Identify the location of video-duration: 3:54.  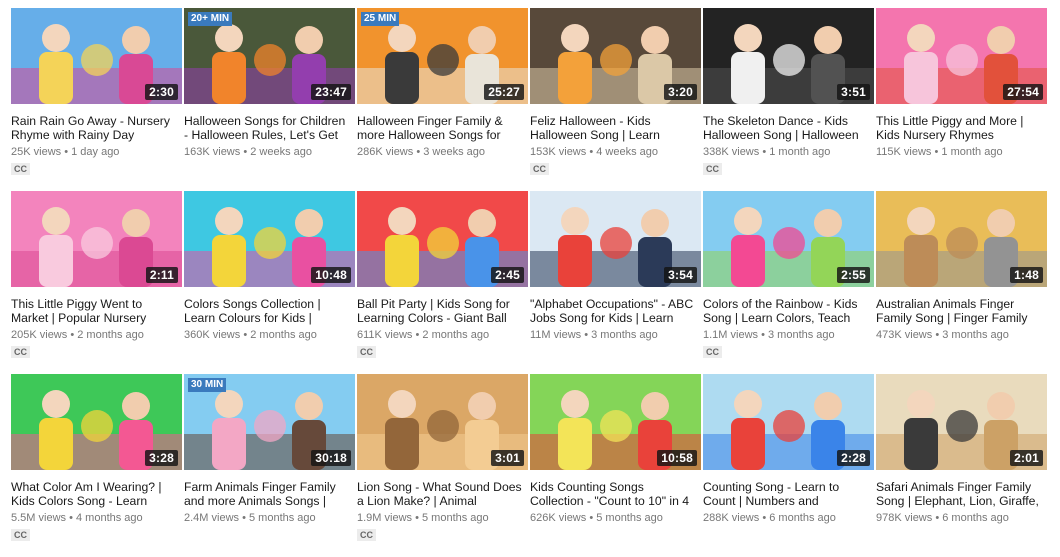
(680, 275).